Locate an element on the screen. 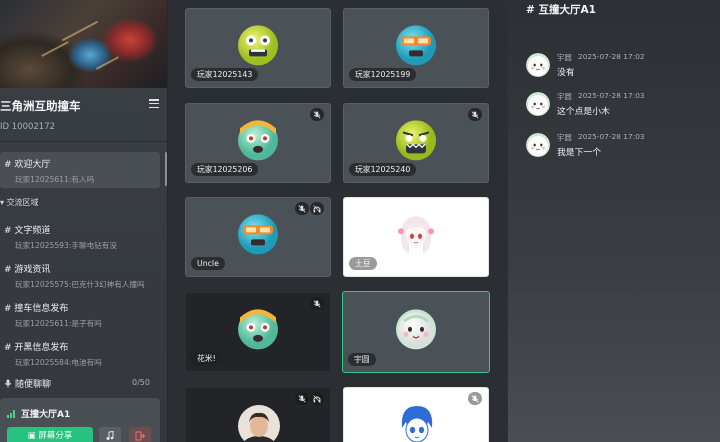 This screenshot has width=720, height=442. participant-tile: 玩家12025143 is located at coordinates (258, 48).